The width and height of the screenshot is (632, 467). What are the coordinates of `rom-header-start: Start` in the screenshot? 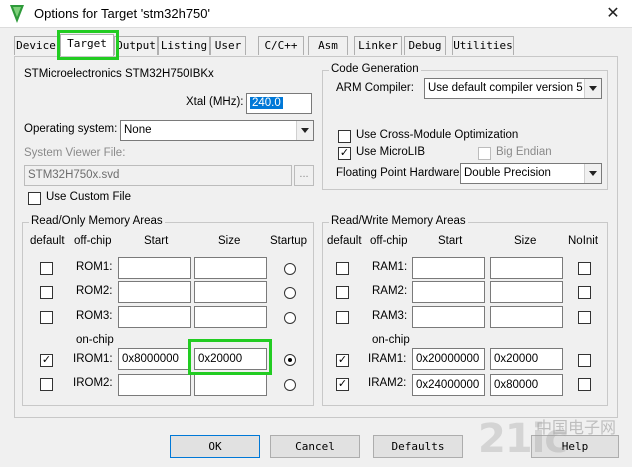 It's located at (156, 241).